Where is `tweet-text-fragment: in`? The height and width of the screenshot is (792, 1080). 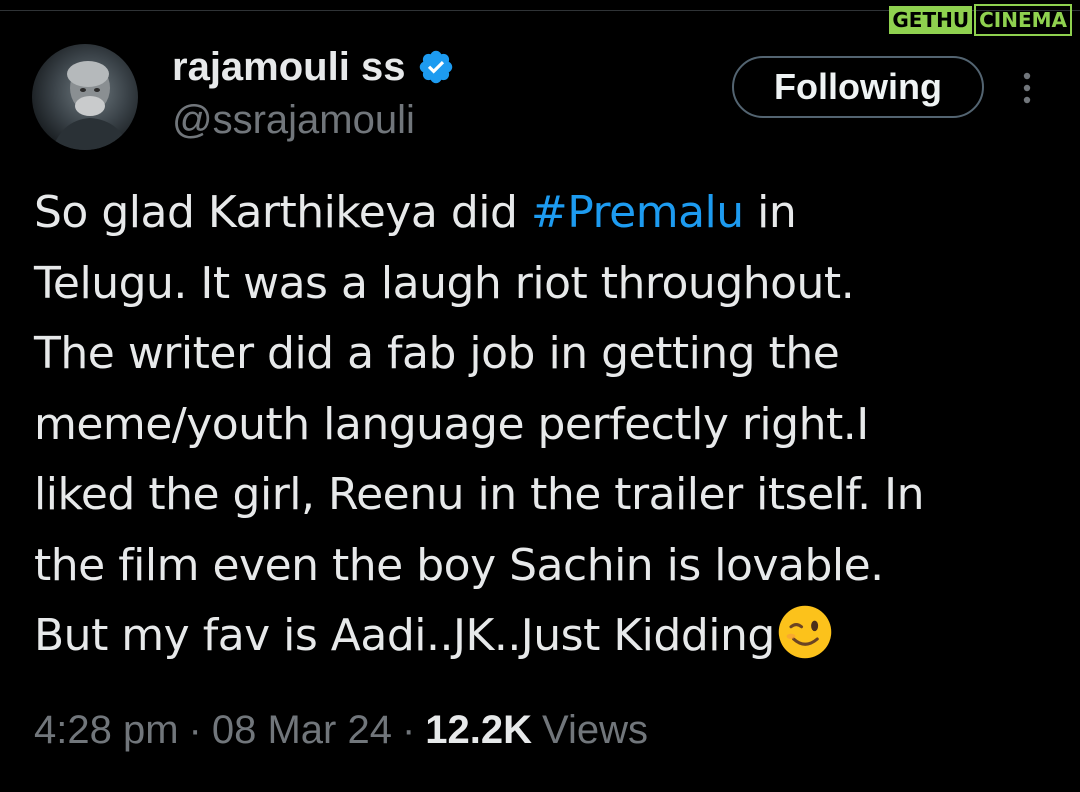
tweet-text-fragment: in is located at coordinates (770, 212).